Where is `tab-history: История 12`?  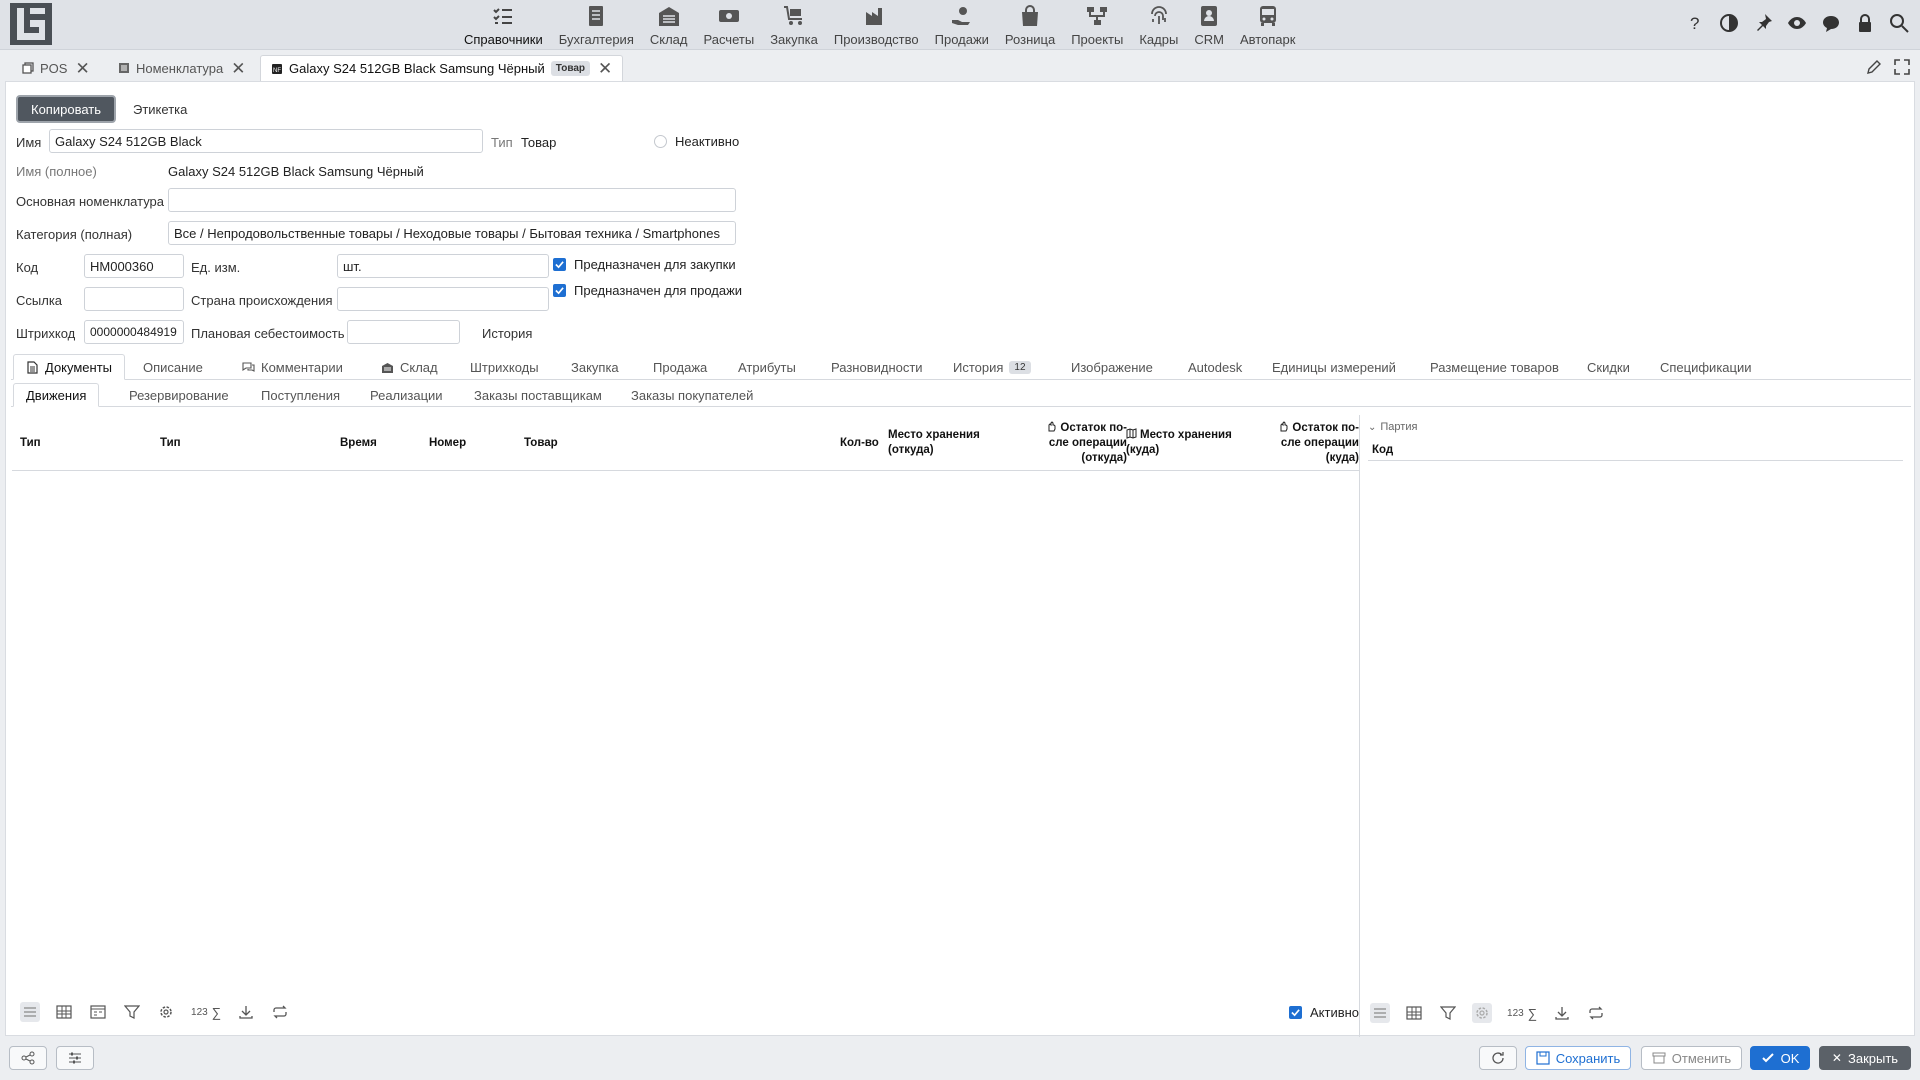 tab-history: История 12 is located at coordinates (992, 367).